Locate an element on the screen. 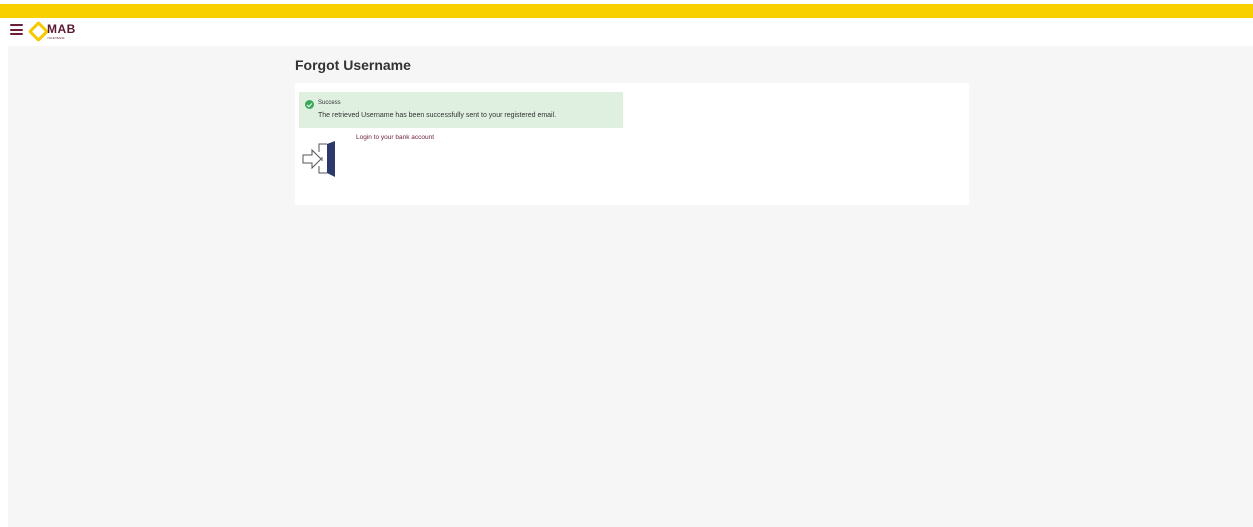 This screenshot has height=527, width=1253. logo-tagline: YOUR BANK is located at coordinates (56, 38).